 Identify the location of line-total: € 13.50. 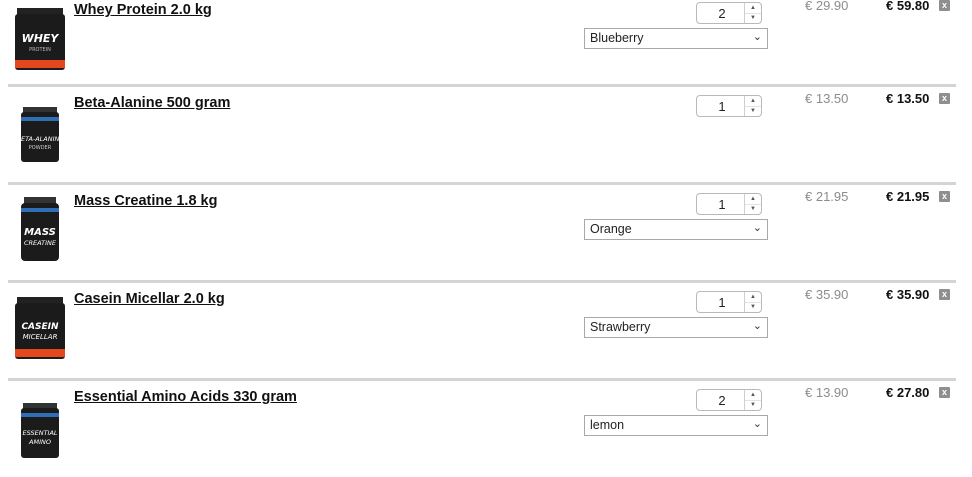
(908, 98).